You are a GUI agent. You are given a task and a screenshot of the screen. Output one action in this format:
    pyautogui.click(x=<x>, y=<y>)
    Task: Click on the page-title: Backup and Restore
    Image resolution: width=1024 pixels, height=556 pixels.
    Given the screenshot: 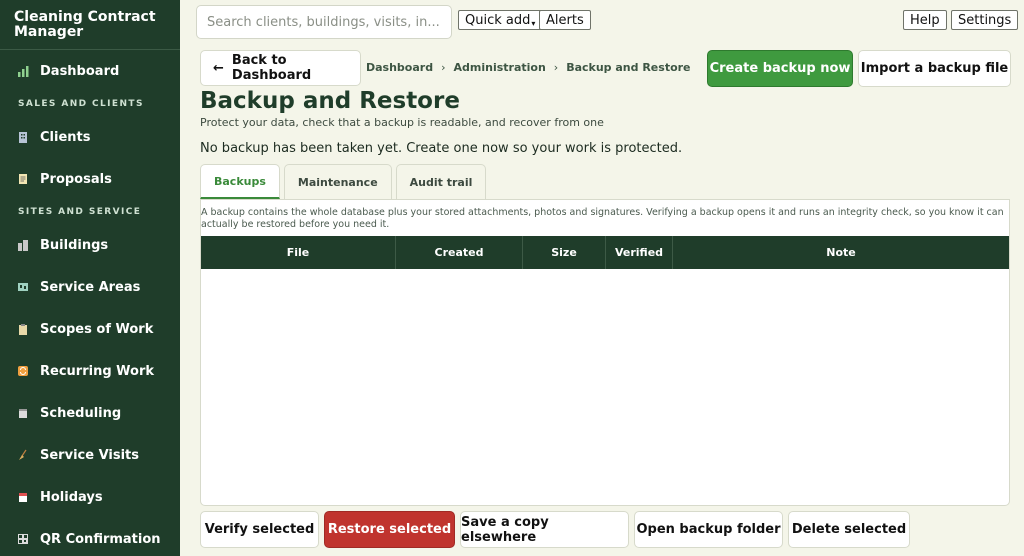 What is the action you would take?
    pyautogui.click(x=330, y=101)
    